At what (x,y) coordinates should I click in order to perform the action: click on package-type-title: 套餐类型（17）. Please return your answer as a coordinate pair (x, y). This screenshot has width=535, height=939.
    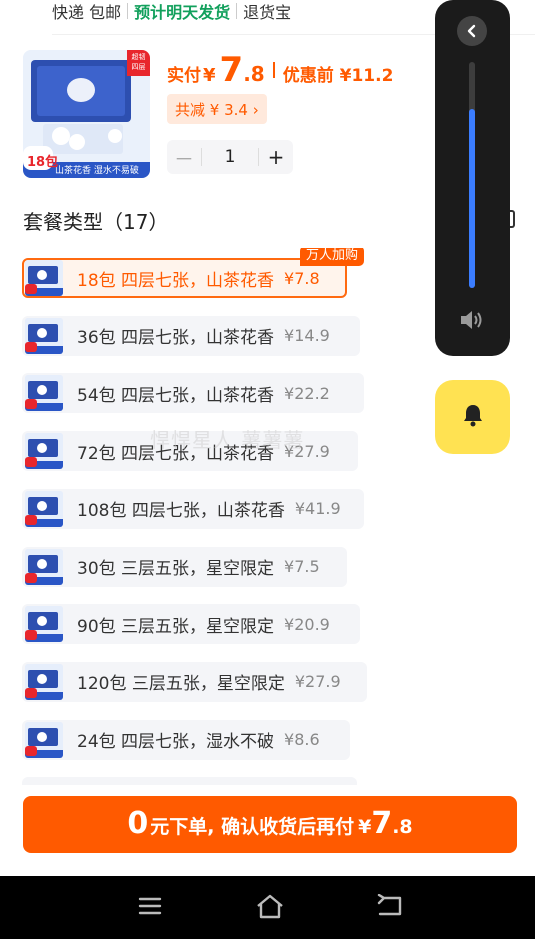
    Looking at the image, I should click on (96, 222).